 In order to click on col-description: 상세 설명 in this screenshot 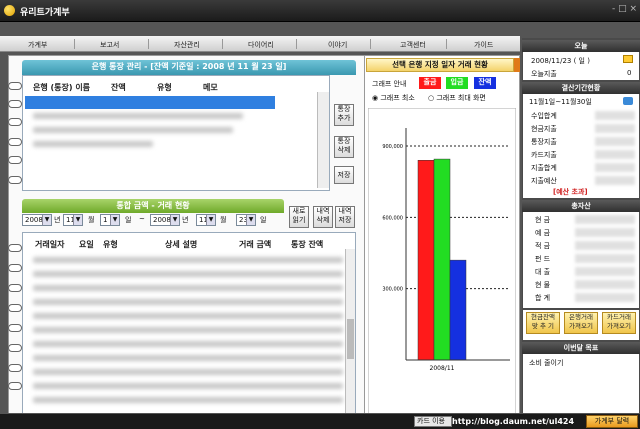, I will do `click(181, 244)`.